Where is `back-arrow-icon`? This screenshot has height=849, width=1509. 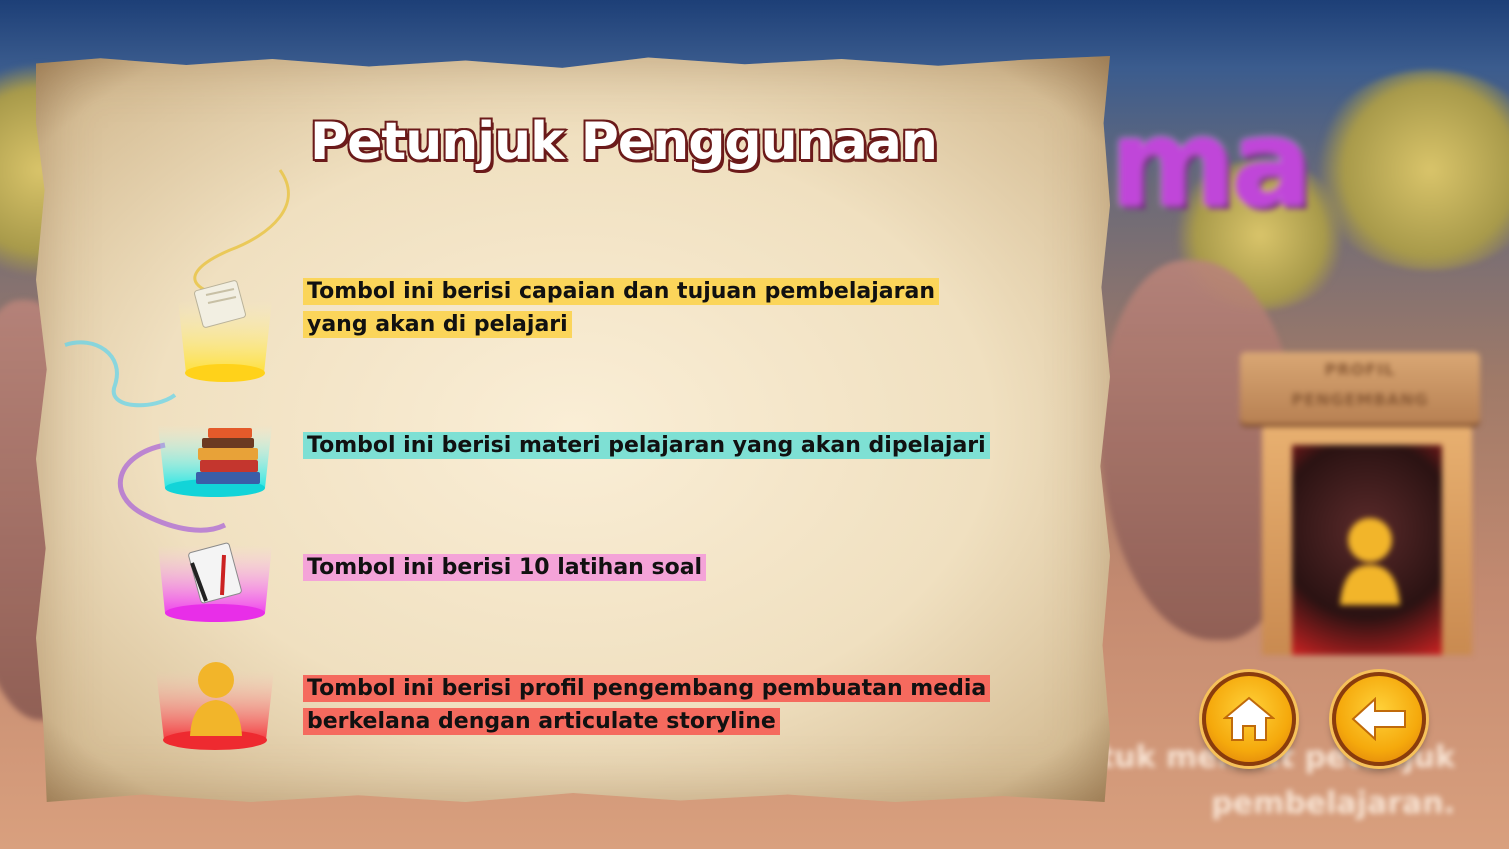 back-arrow-icon is located at coordinates (1378, 719).